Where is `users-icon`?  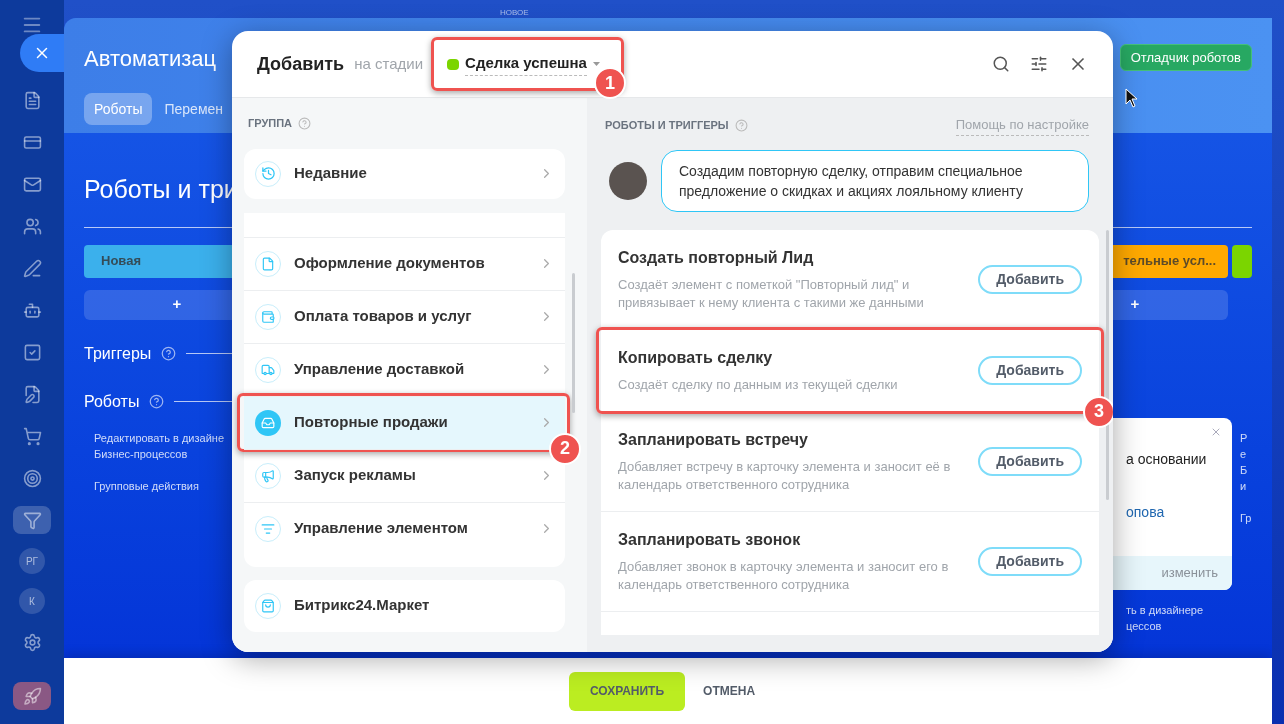
users-icon is located at coordinates (32, 226).